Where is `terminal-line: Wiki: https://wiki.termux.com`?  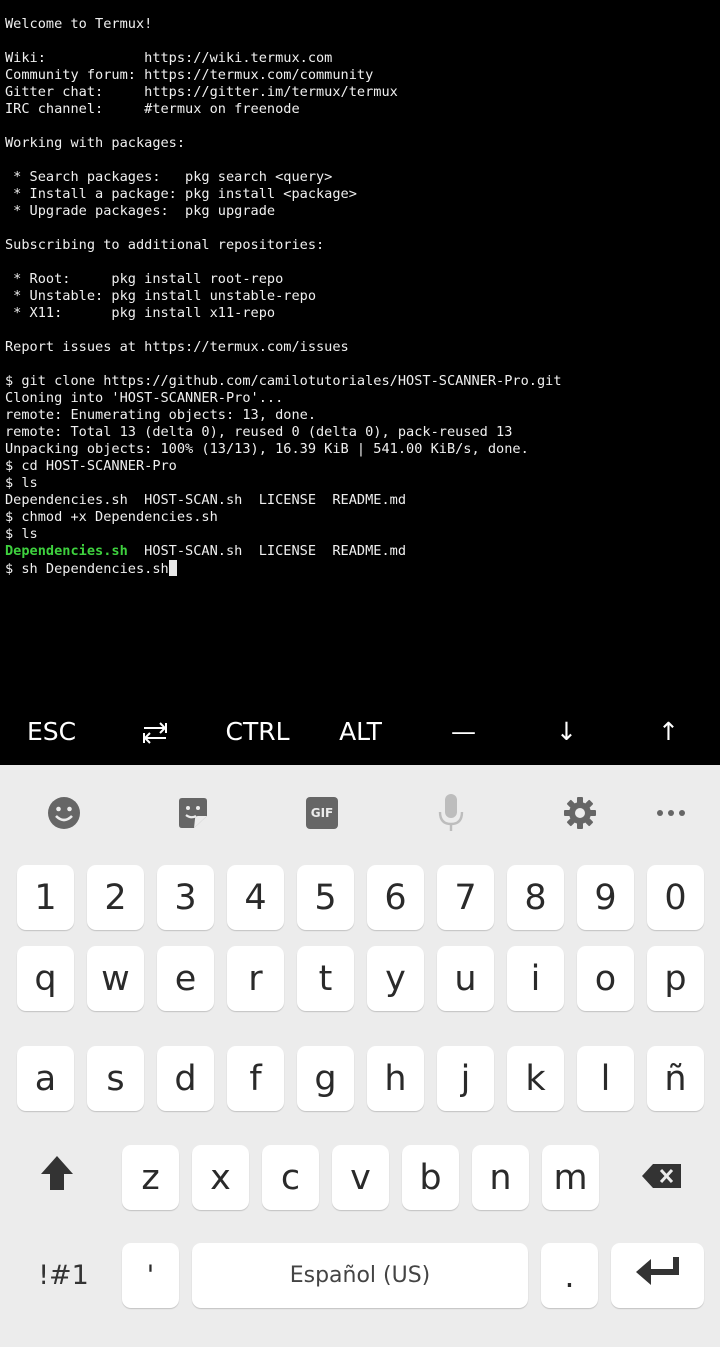 terminal-line: Wiki: https://wiki.termux.com is located at coordinates (169, 58).